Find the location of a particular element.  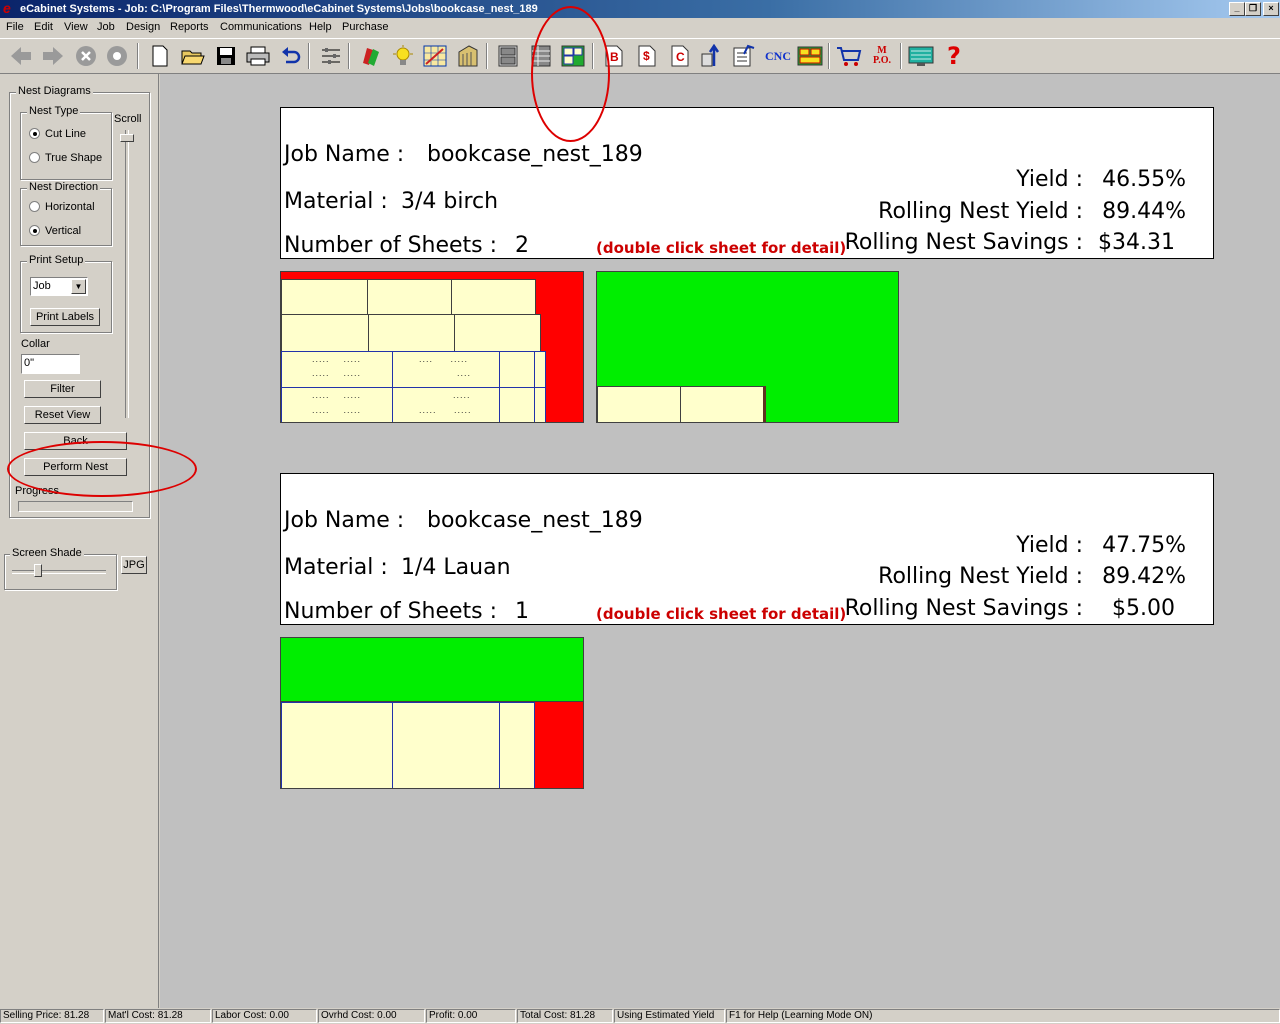

material-value: 1/4 Lauan is located at coordinates (456, 567).